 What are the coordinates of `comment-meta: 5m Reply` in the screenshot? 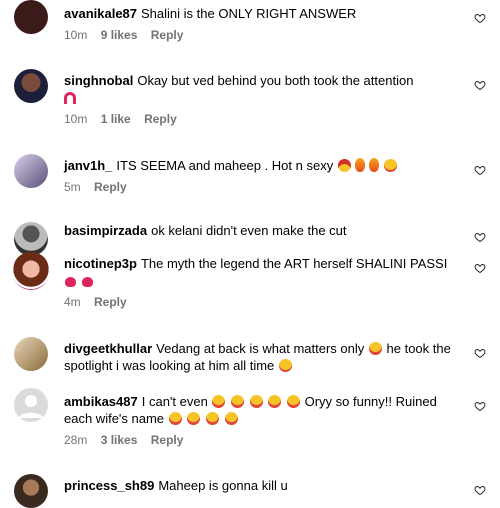 It's located at (262, 187).